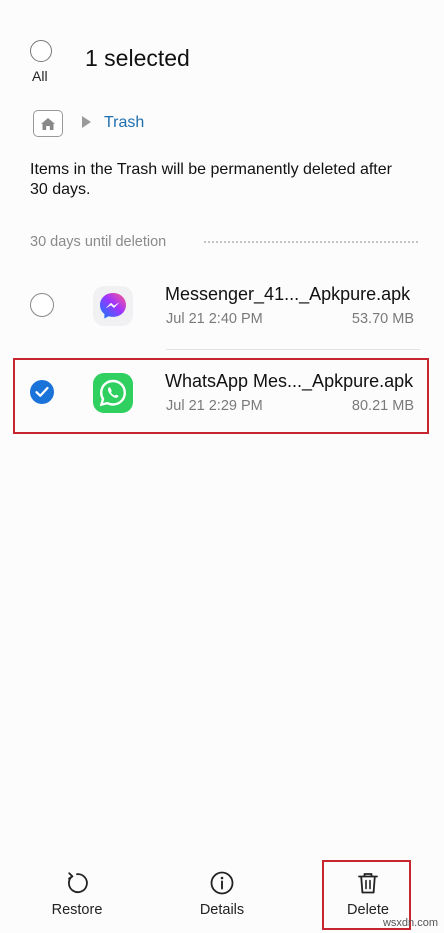 Image resolution: width=444 pixels, height=933 pixels. Describe the element at coordinates (382, 319) in the screenshot. I see `file-size: 53.70 MB` at that location.